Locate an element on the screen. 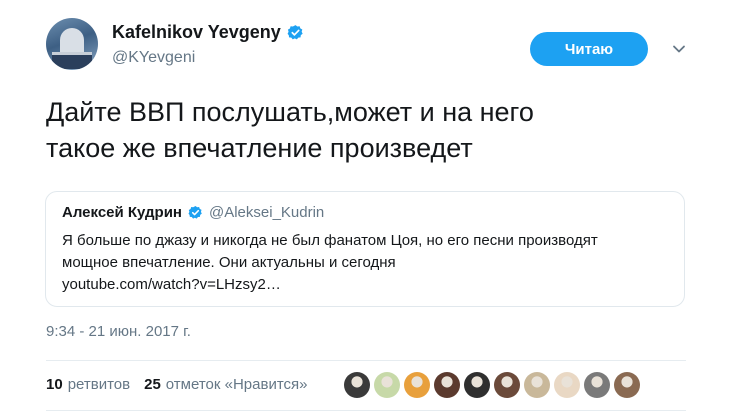 Image resolution: width=730 pixels, height=414 pixels. quoted-tweet-header: Алексей Кудрин @Aleksei_Kudrin is located at coordinates (193, 212).